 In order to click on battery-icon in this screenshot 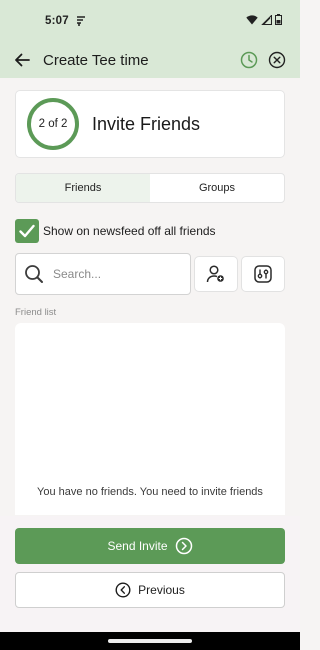, I will do `click(278, 21)`.